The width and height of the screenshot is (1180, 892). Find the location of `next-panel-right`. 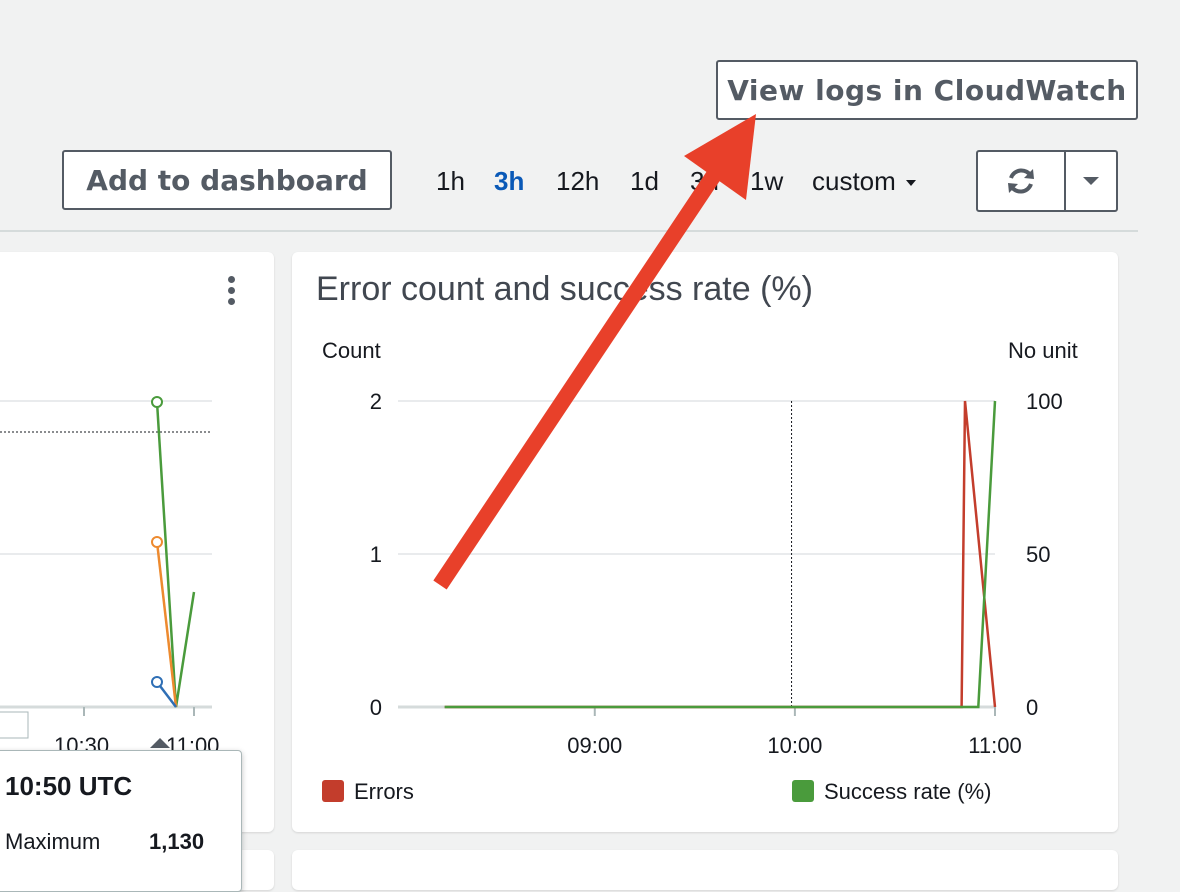

next-panel-right is located at coordinates (705, 870).